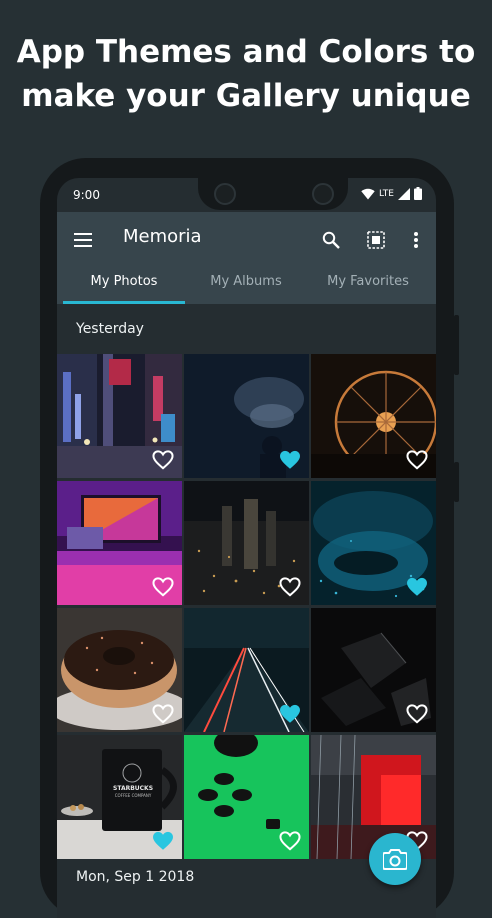  I want to click on camera-icon, so click(395, 859).